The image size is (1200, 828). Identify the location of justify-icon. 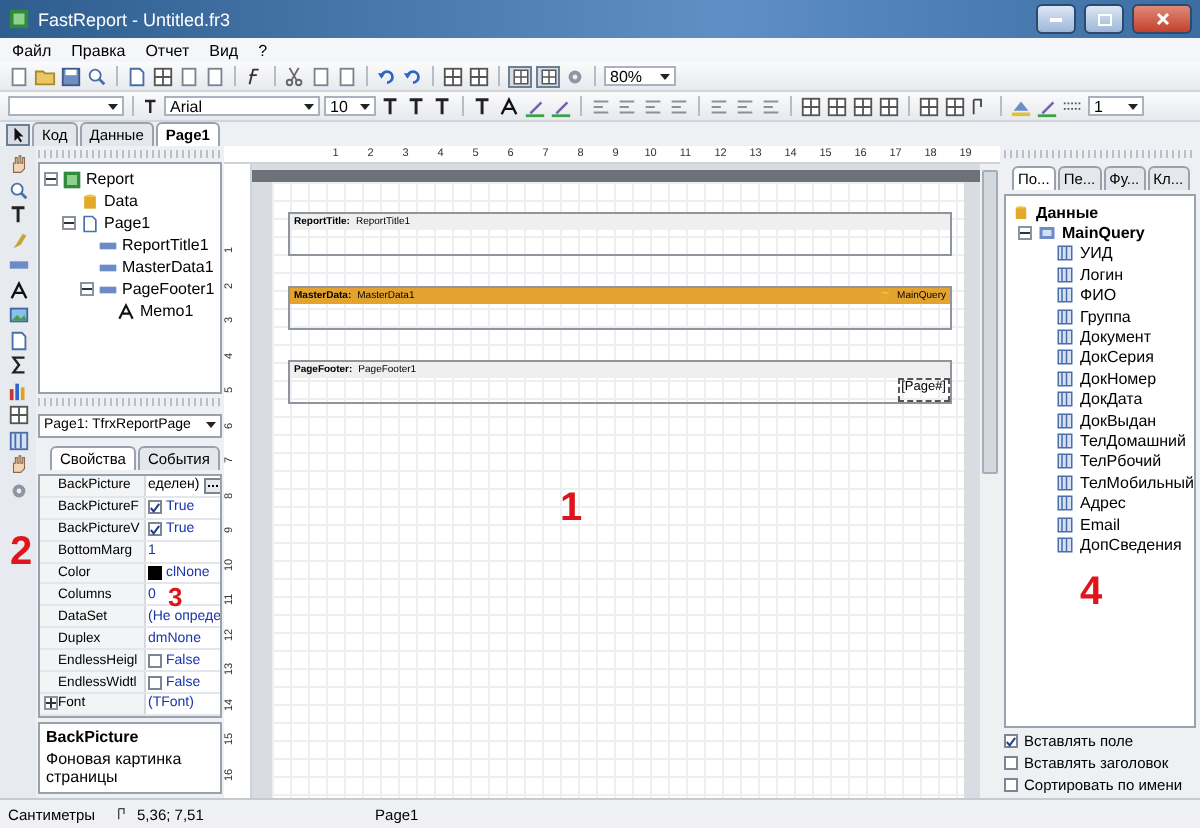
(679, 106).